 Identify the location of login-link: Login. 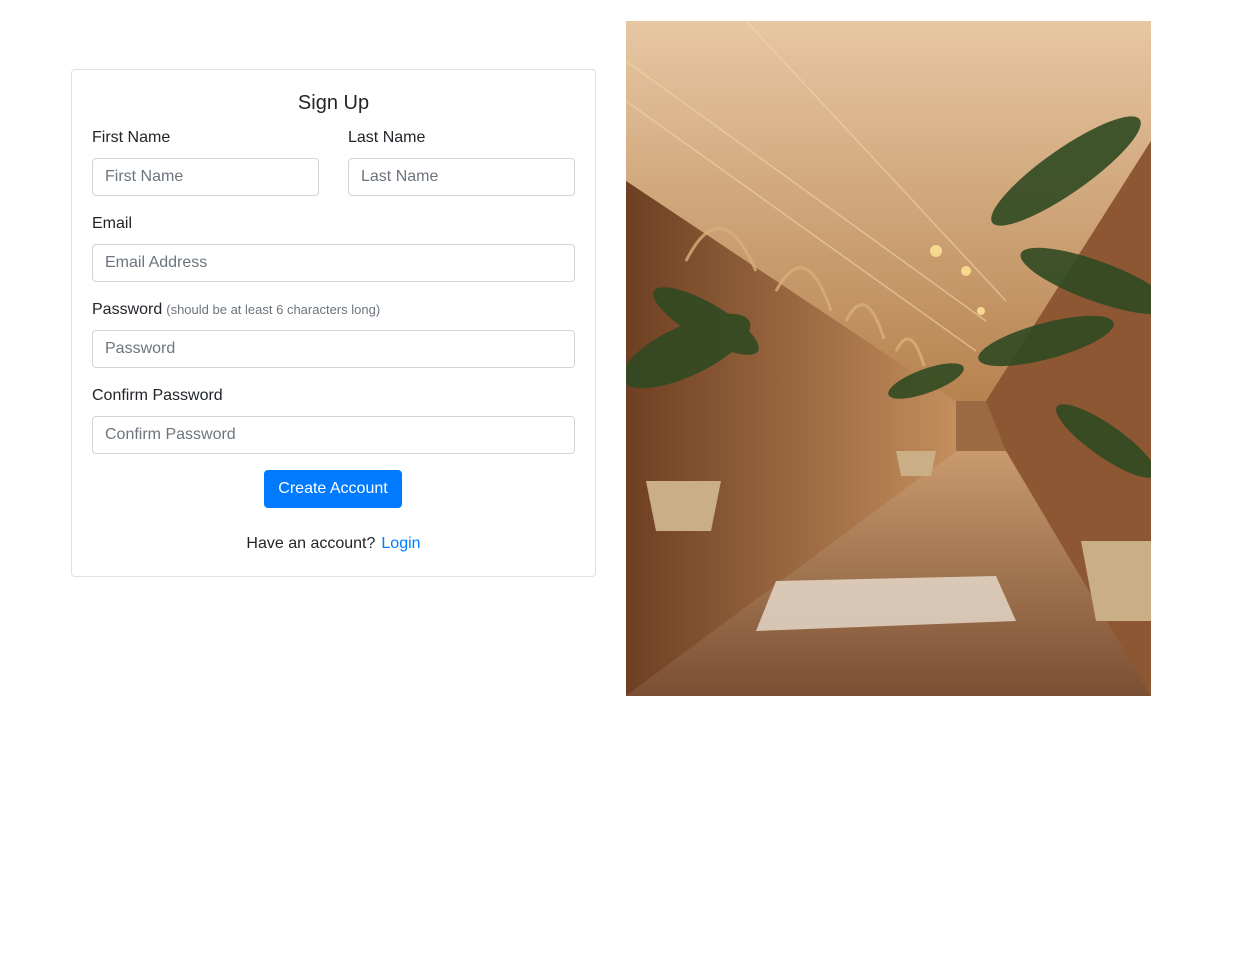
(400, 543).